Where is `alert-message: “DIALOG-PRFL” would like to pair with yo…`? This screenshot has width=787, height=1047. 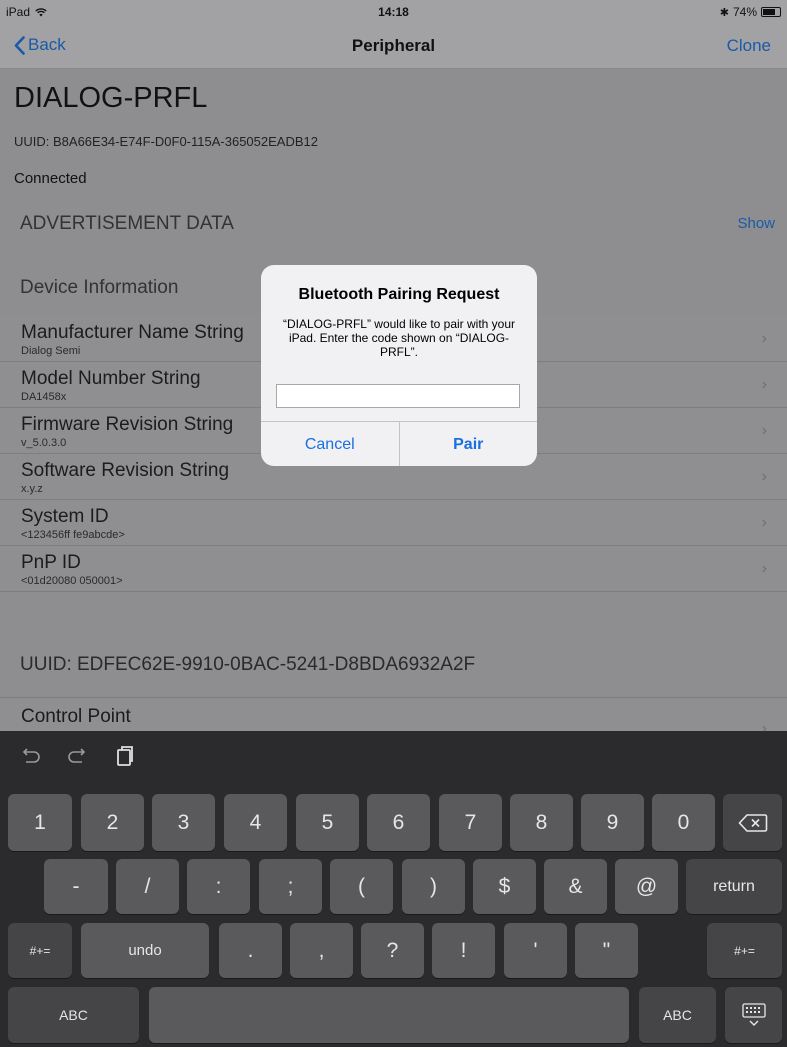
alert-message: “DIALOG-PRFL” would like to pair with yo… is located at coordinates (399, 338).